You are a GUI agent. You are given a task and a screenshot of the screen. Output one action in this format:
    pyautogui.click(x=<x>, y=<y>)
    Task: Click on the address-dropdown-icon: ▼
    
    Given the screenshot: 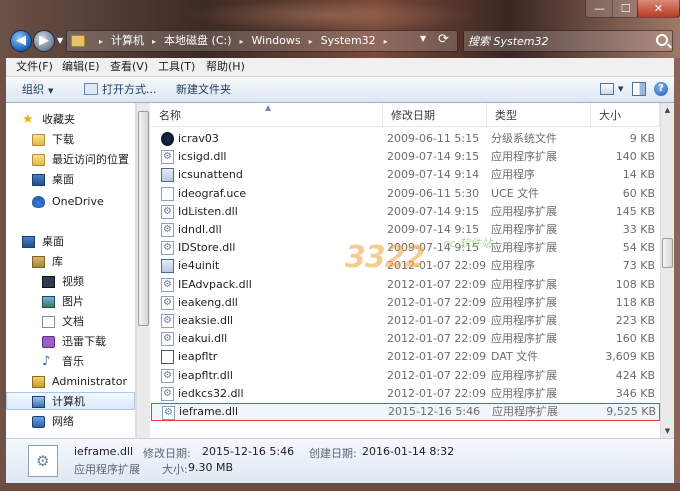 What is the action you would take?
    pyautogui.click(x=423, y=38)
    